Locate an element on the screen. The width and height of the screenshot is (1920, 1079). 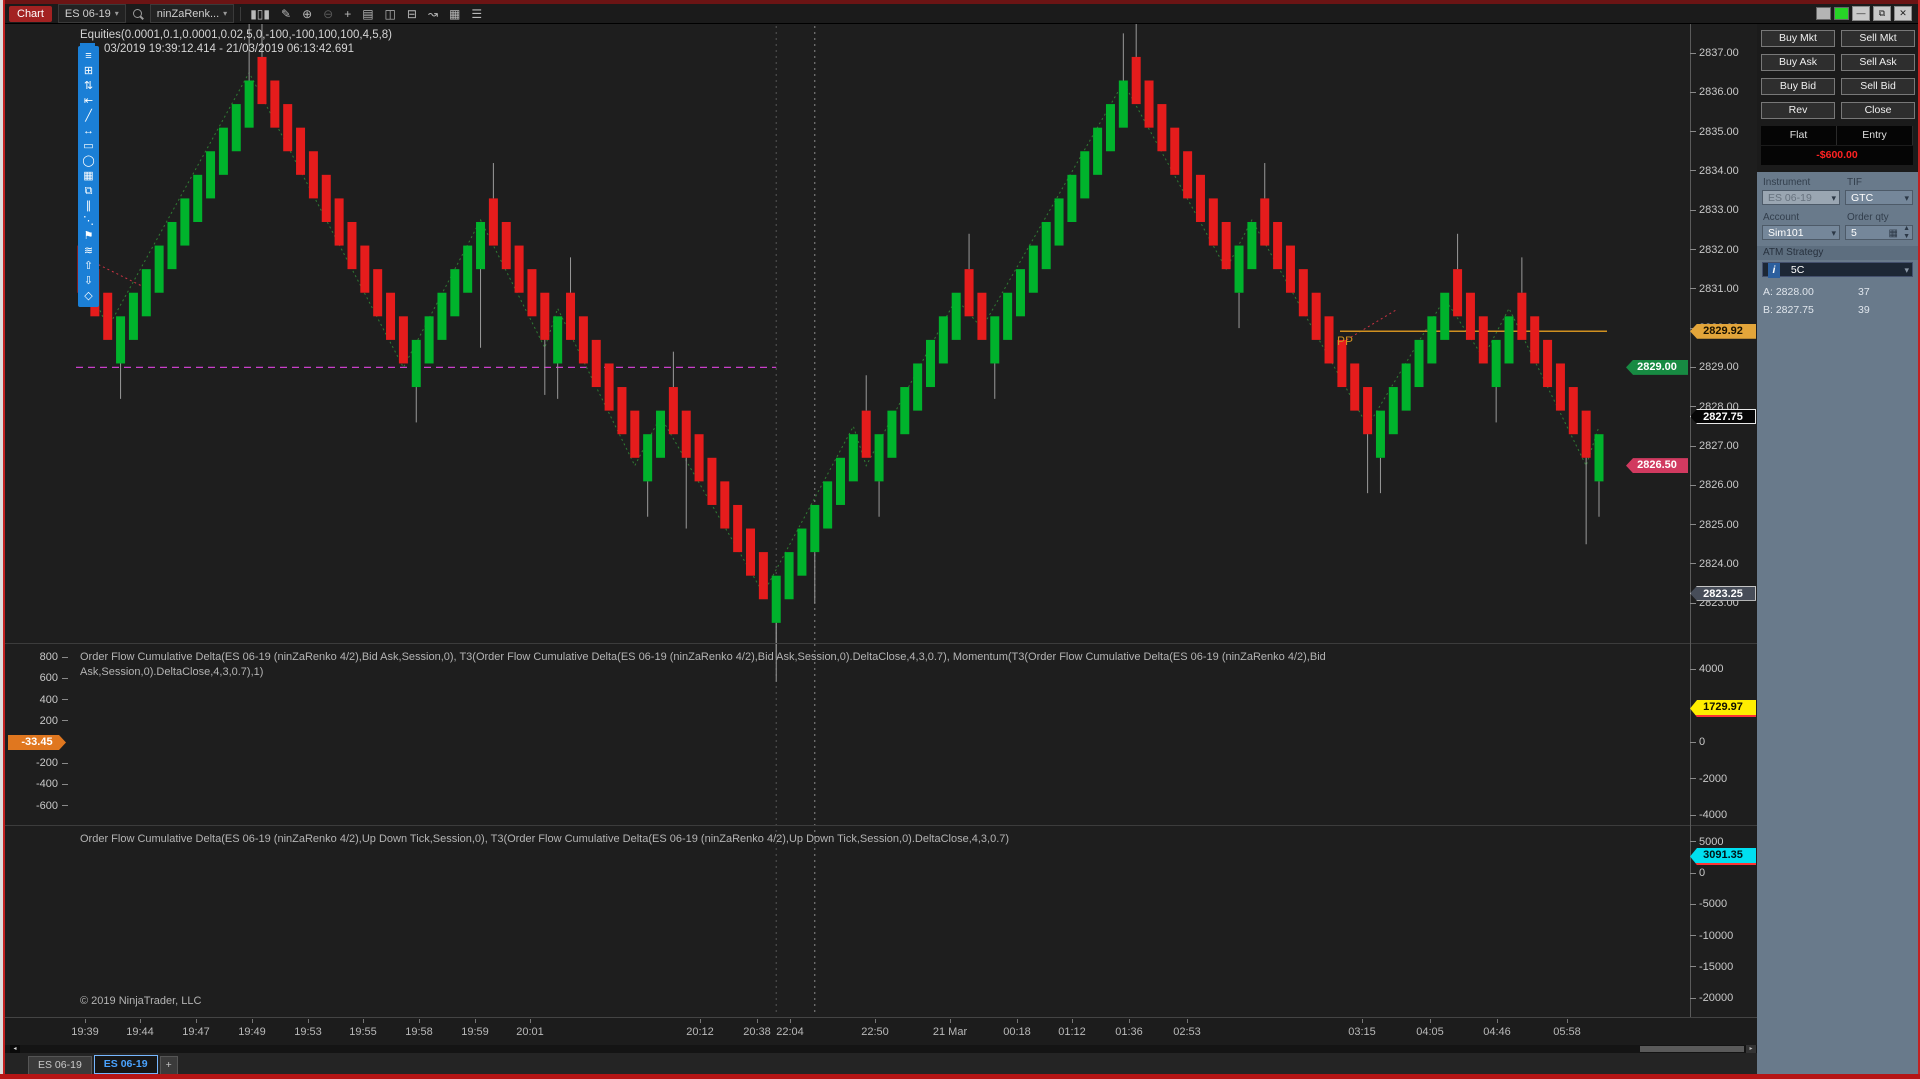
grid-icon: ▦ is located at coordinates (454, 14).